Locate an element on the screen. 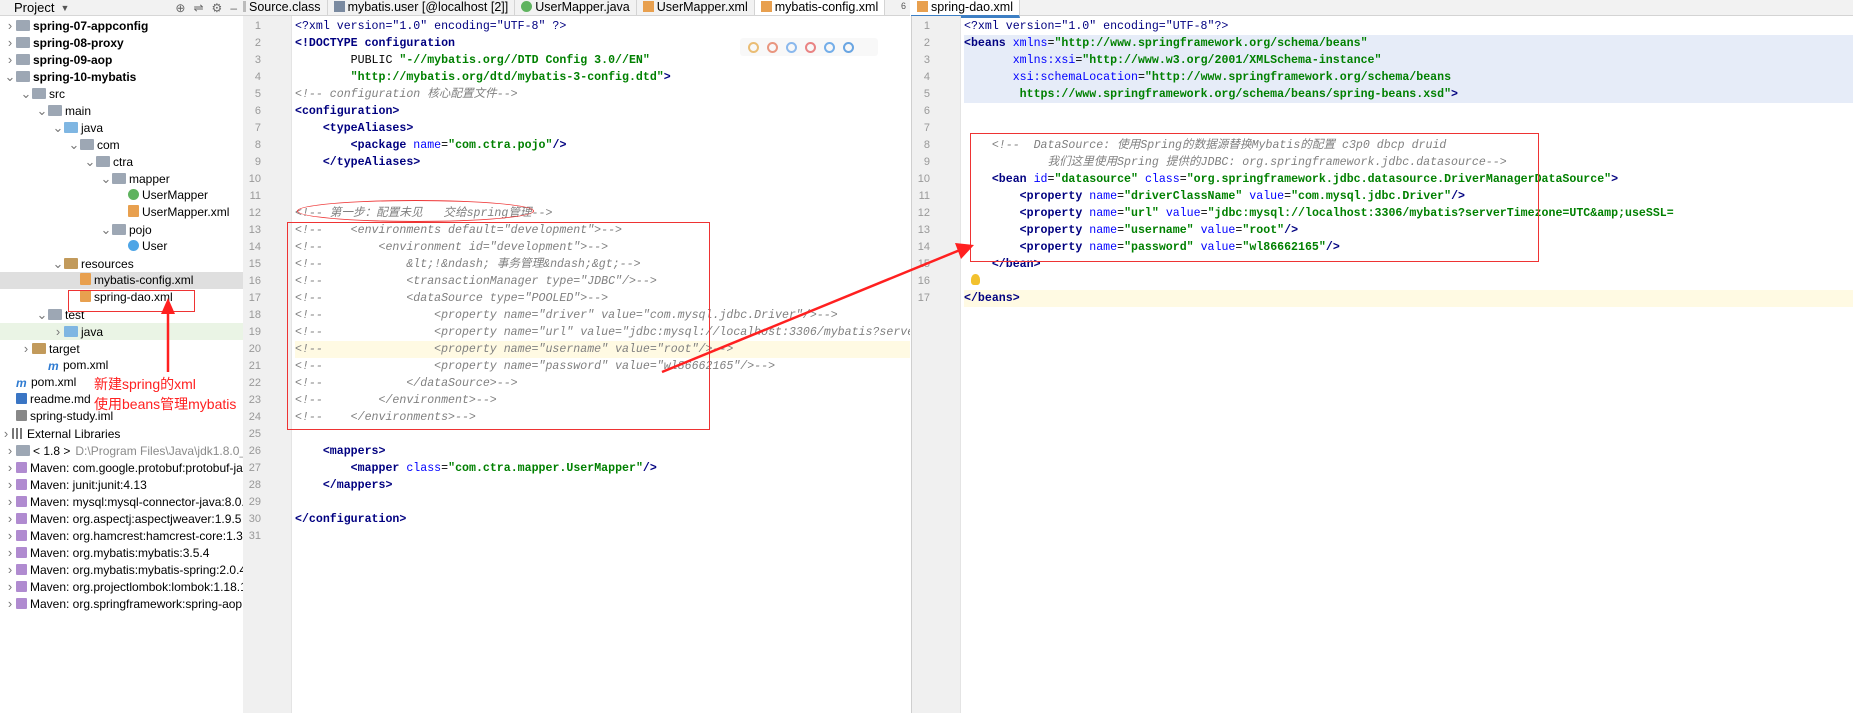 The width and height of the screenshot is (1853, 713). tree-item: › Maven: org.mybatis:mybatis-spring:2.0.4 is located at coordinates (123, 569).